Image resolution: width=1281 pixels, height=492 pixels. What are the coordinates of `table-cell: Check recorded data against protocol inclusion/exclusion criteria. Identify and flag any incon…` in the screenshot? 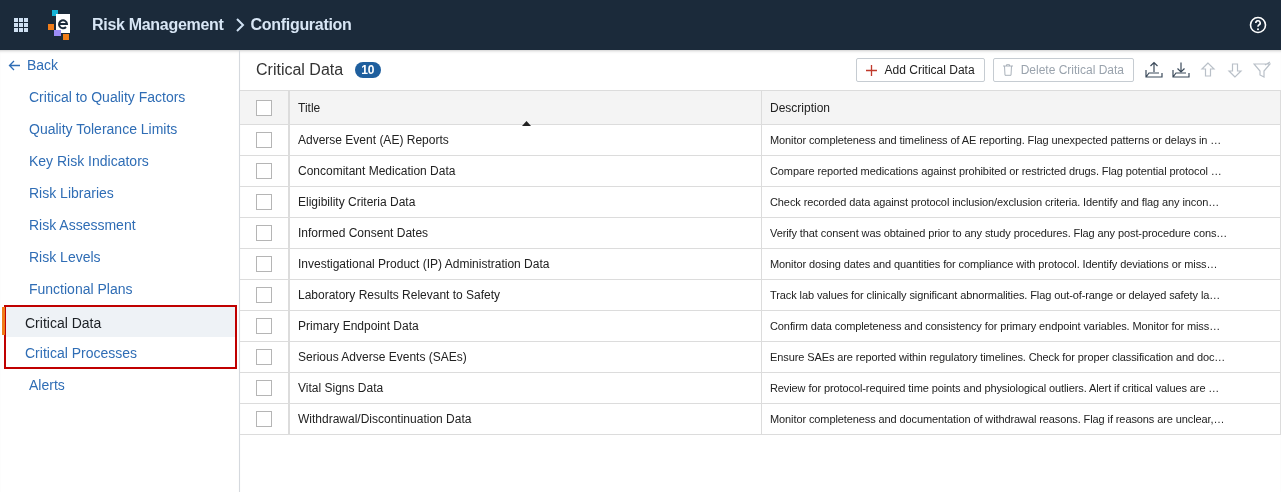 It's located at (995, 202).